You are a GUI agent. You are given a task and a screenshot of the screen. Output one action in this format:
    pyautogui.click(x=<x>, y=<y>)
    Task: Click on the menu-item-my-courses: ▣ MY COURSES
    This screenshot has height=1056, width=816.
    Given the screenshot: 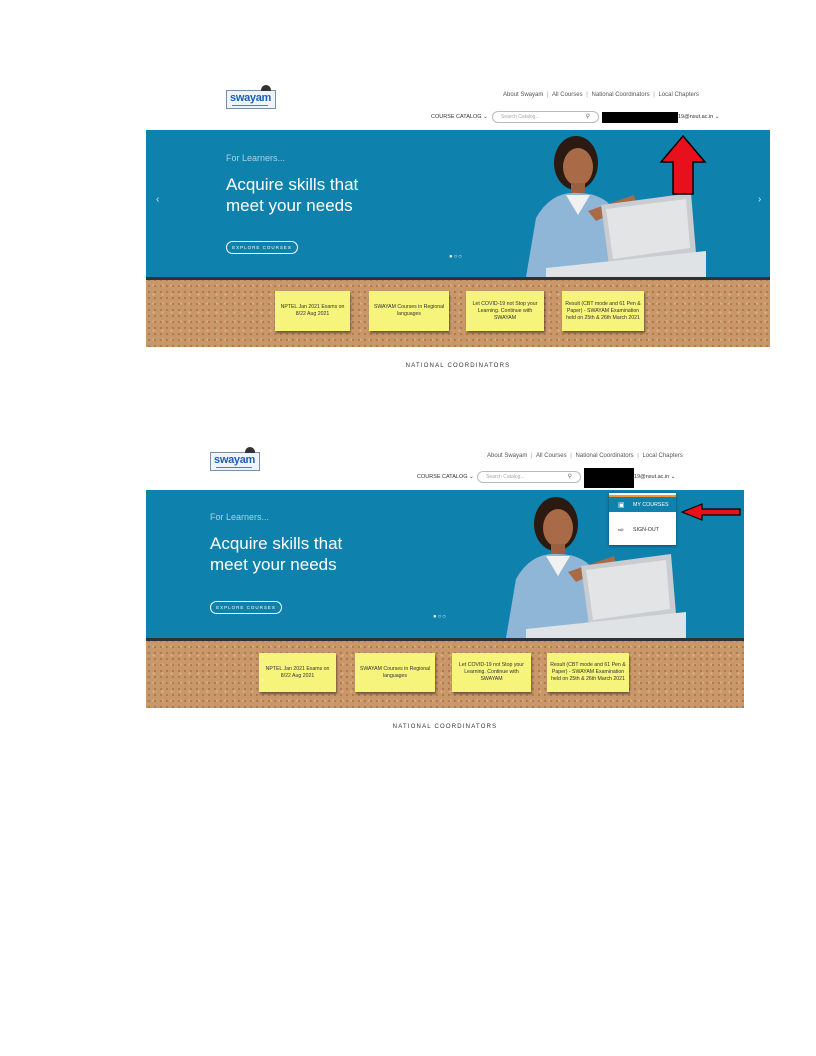 What is the action you would take?
    pyautogui.click(x=642, y=503)
    